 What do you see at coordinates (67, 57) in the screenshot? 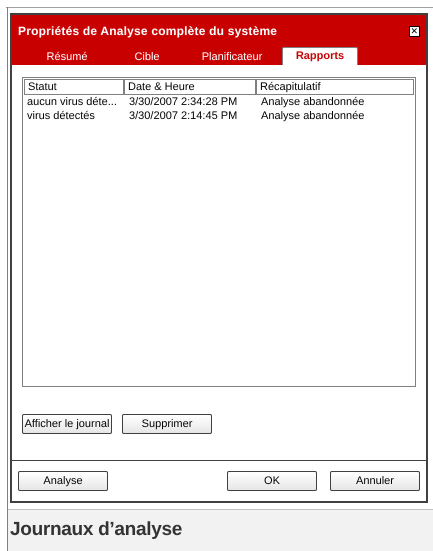
I see `tab: Résumé` at bounding box center [67, 57].